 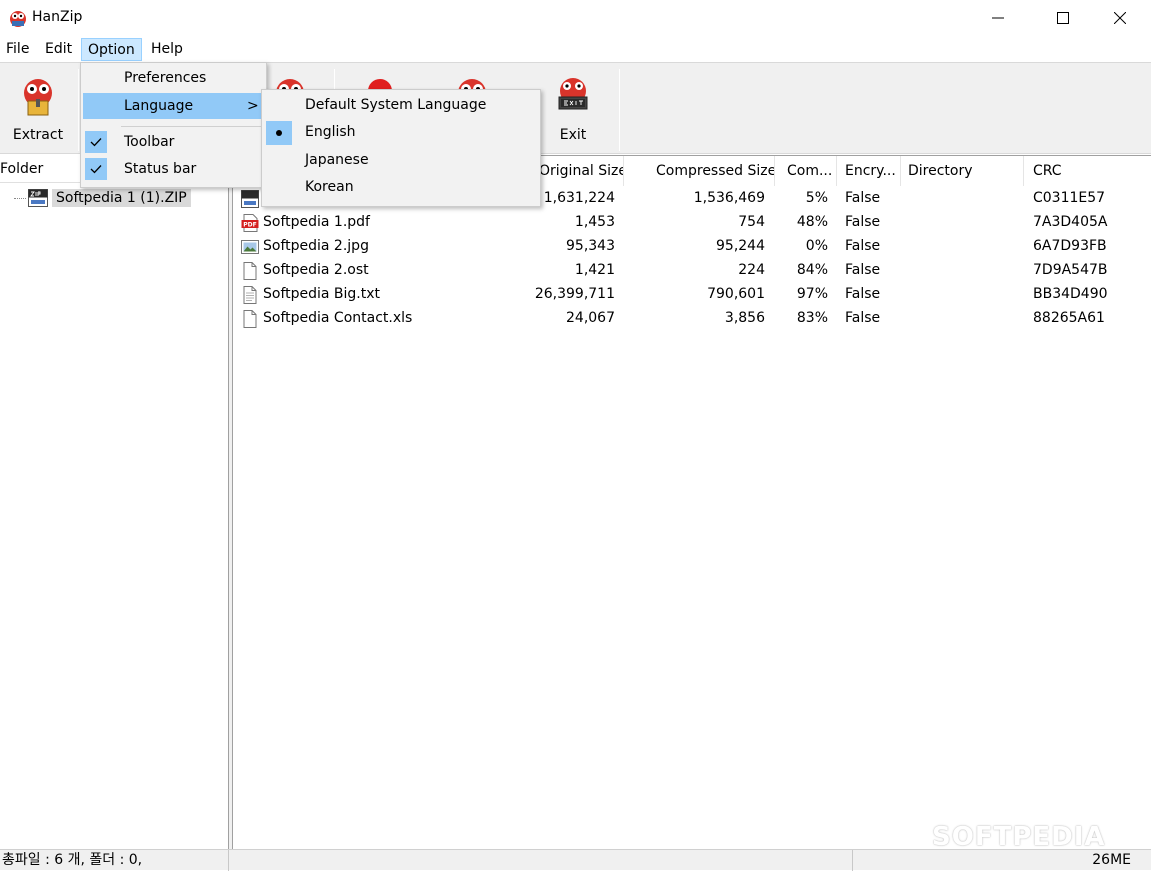 I want to click on language-english: English, so click(x=401, y=132).